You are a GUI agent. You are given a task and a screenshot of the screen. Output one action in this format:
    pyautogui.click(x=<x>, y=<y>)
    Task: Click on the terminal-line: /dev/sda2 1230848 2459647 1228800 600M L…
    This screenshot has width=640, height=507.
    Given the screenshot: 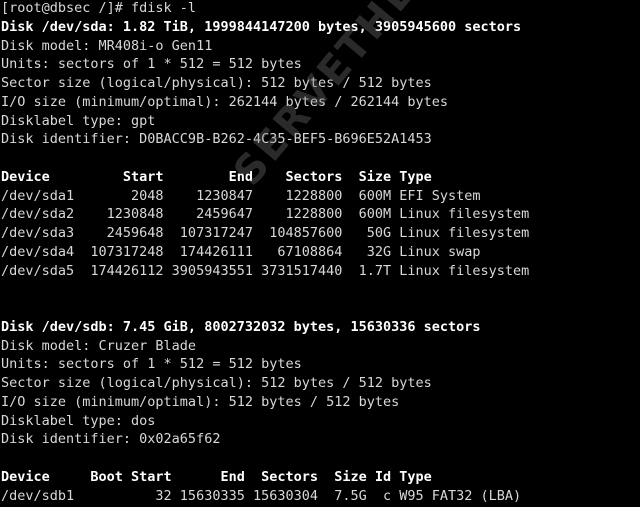 What is the action you would take?
    pyautogui.click(x=265, y=214)
    